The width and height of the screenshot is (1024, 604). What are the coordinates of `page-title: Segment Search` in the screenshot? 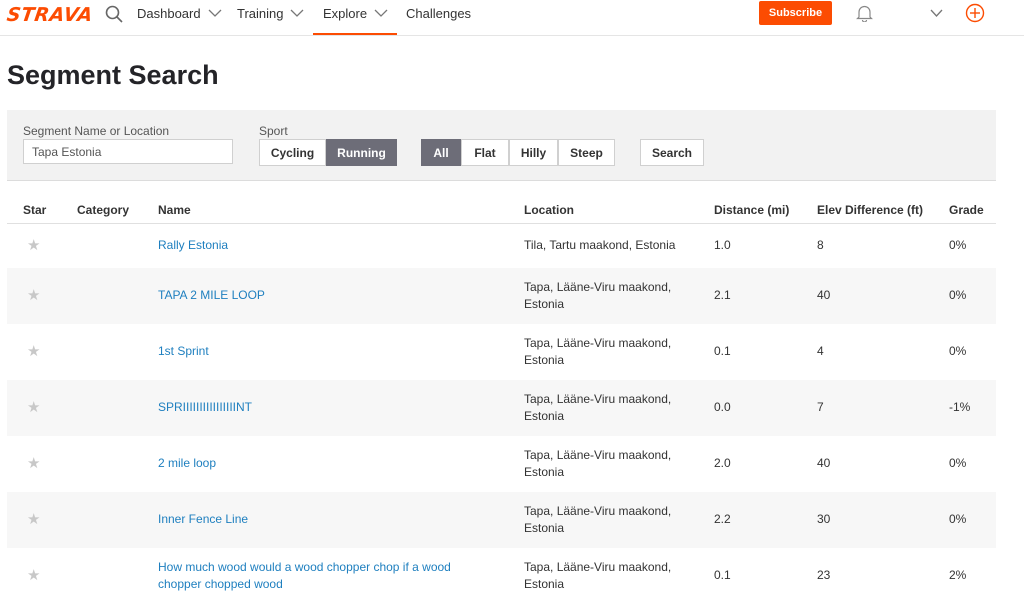 It's located at (113, 75).